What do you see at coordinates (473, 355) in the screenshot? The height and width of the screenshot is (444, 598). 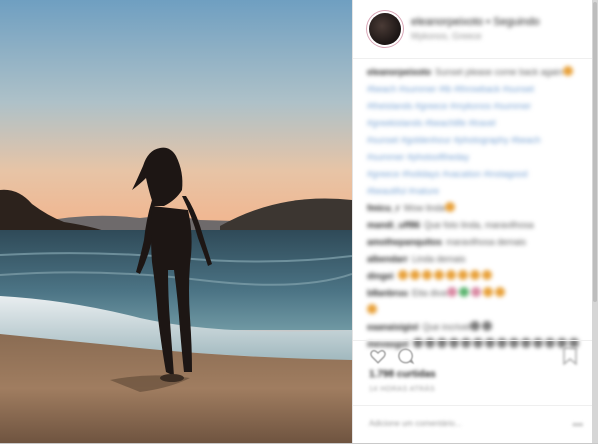 I see `action-bar` at bounding box center [473, 355].